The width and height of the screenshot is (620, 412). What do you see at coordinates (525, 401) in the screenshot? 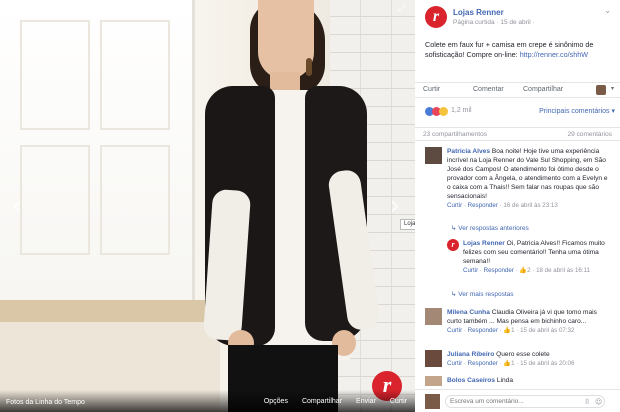
I see `comment-input` at bounding box center [525, 401].